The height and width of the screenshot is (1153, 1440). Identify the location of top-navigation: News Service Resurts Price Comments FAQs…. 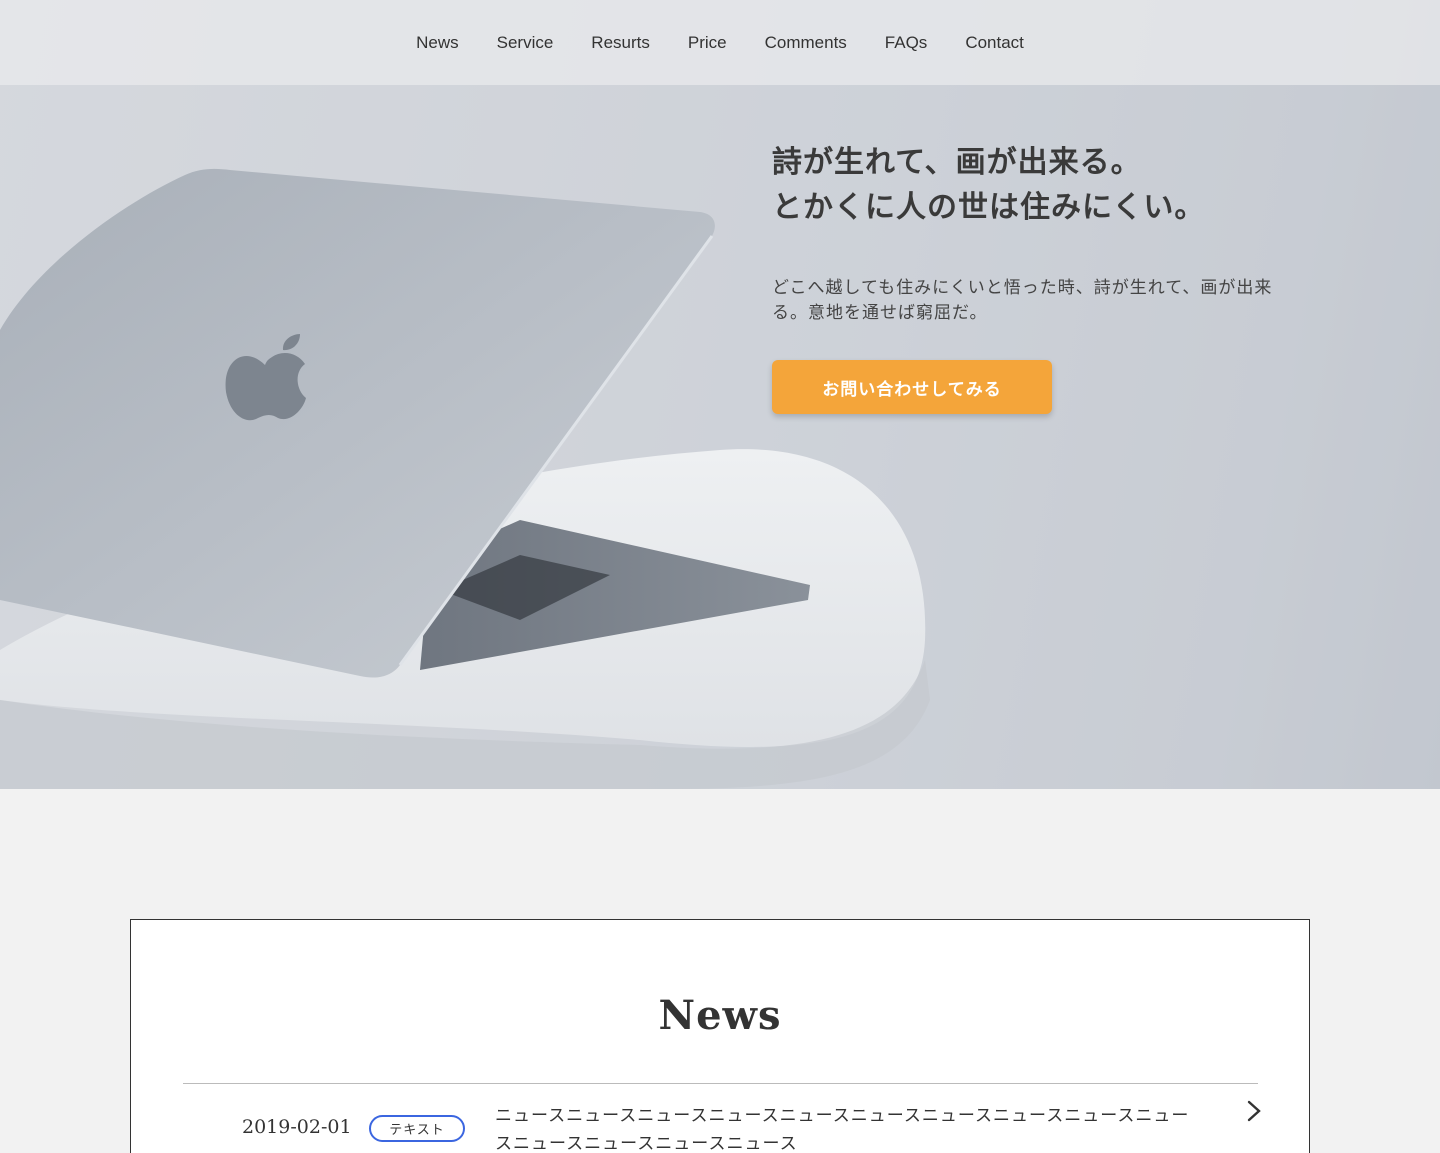
(720, 42).